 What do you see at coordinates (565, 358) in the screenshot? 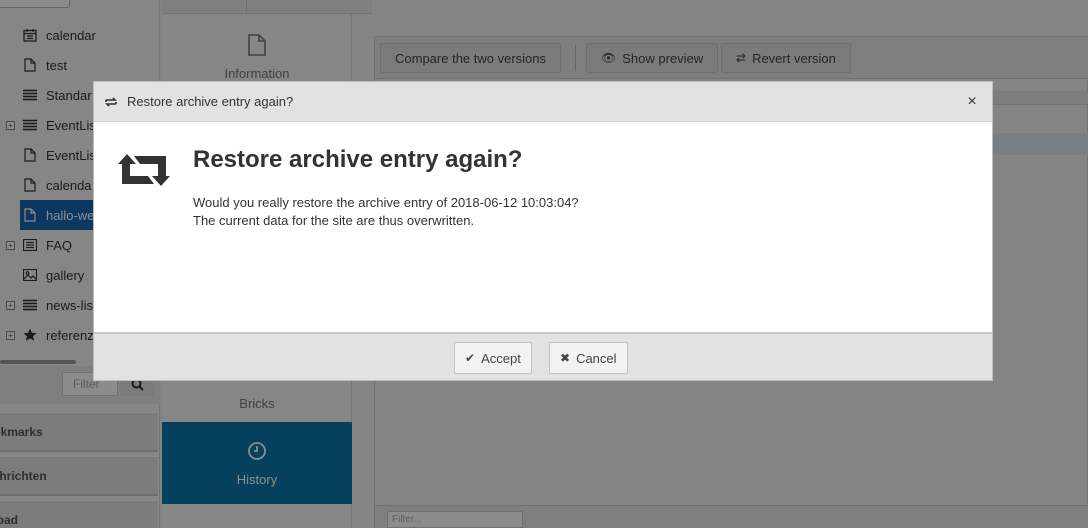
I see `close-icon: ✖` at bounding box center [565, 358].